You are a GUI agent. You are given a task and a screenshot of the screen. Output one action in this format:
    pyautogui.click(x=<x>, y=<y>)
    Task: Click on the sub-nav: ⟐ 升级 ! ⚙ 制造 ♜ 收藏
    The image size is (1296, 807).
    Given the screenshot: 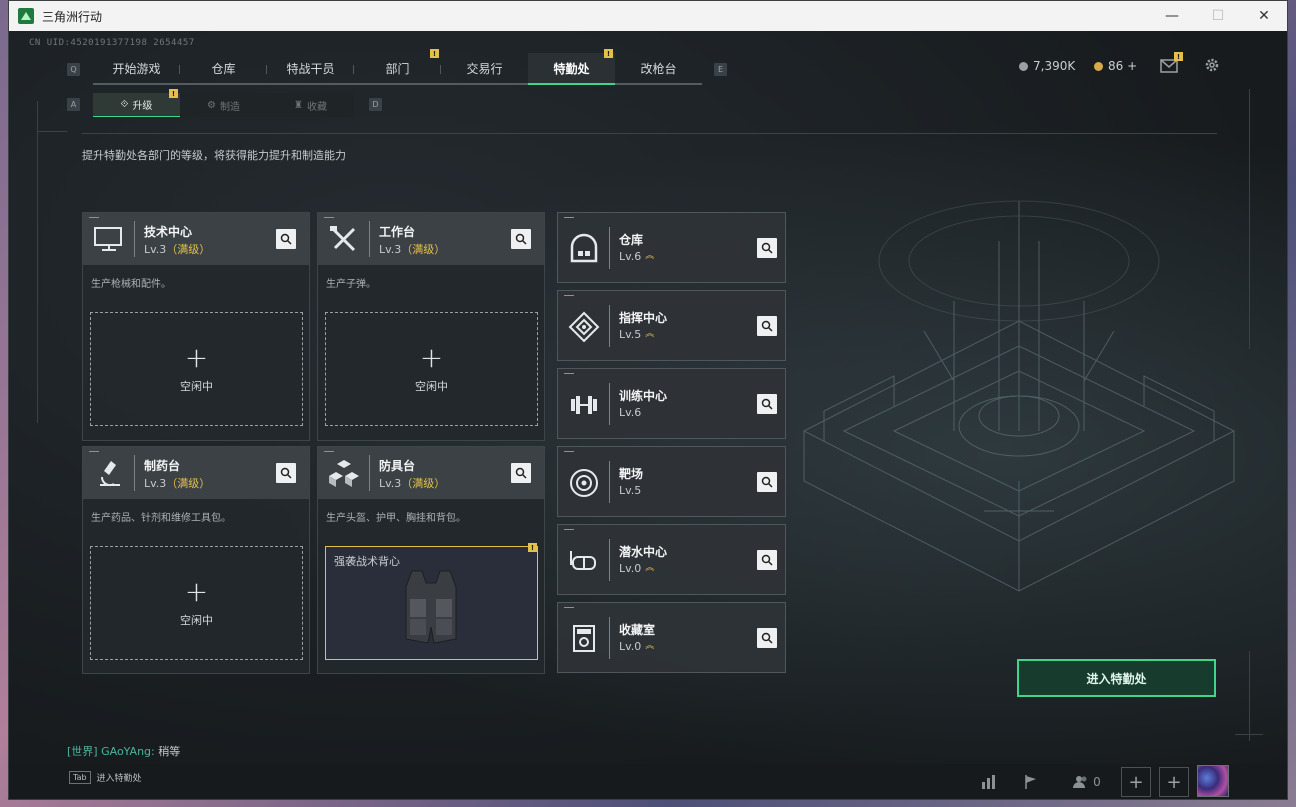 What is the action you would take?
    pyautogui.click(x=223, y=103)
    